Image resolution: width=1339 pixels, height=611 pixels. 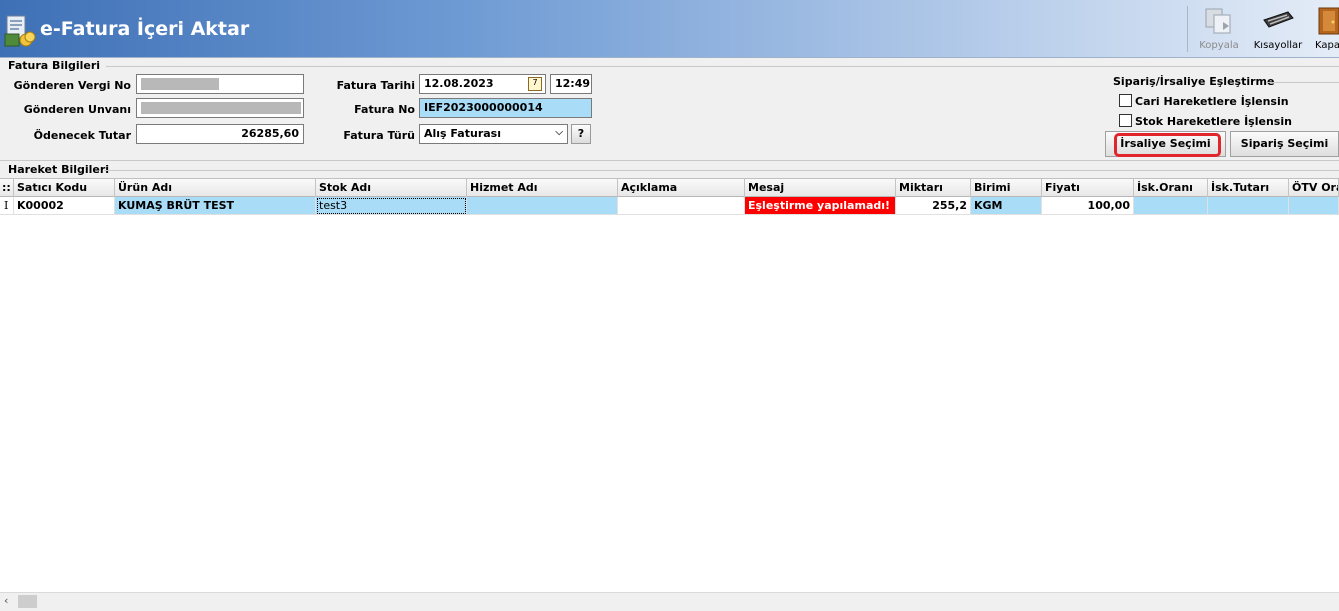 I want to click on cell-mesaj: Eşleştirme yapılamadı!, so click(x=820, y=206).